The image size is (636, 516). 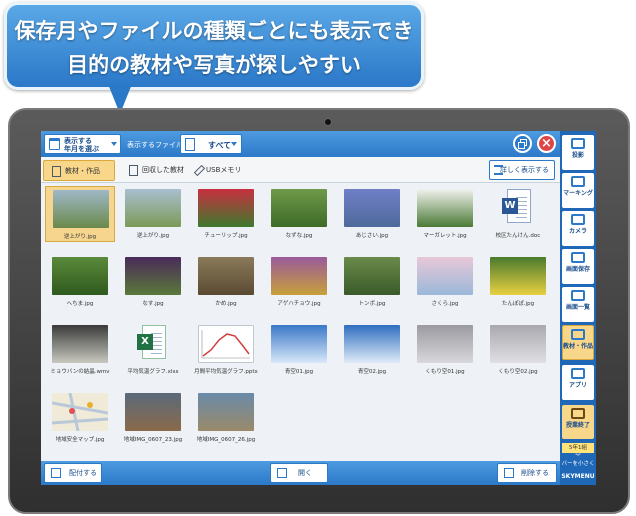 I want to click on file-item: たんぽぽ.jpg, so click(x=518, y=282).